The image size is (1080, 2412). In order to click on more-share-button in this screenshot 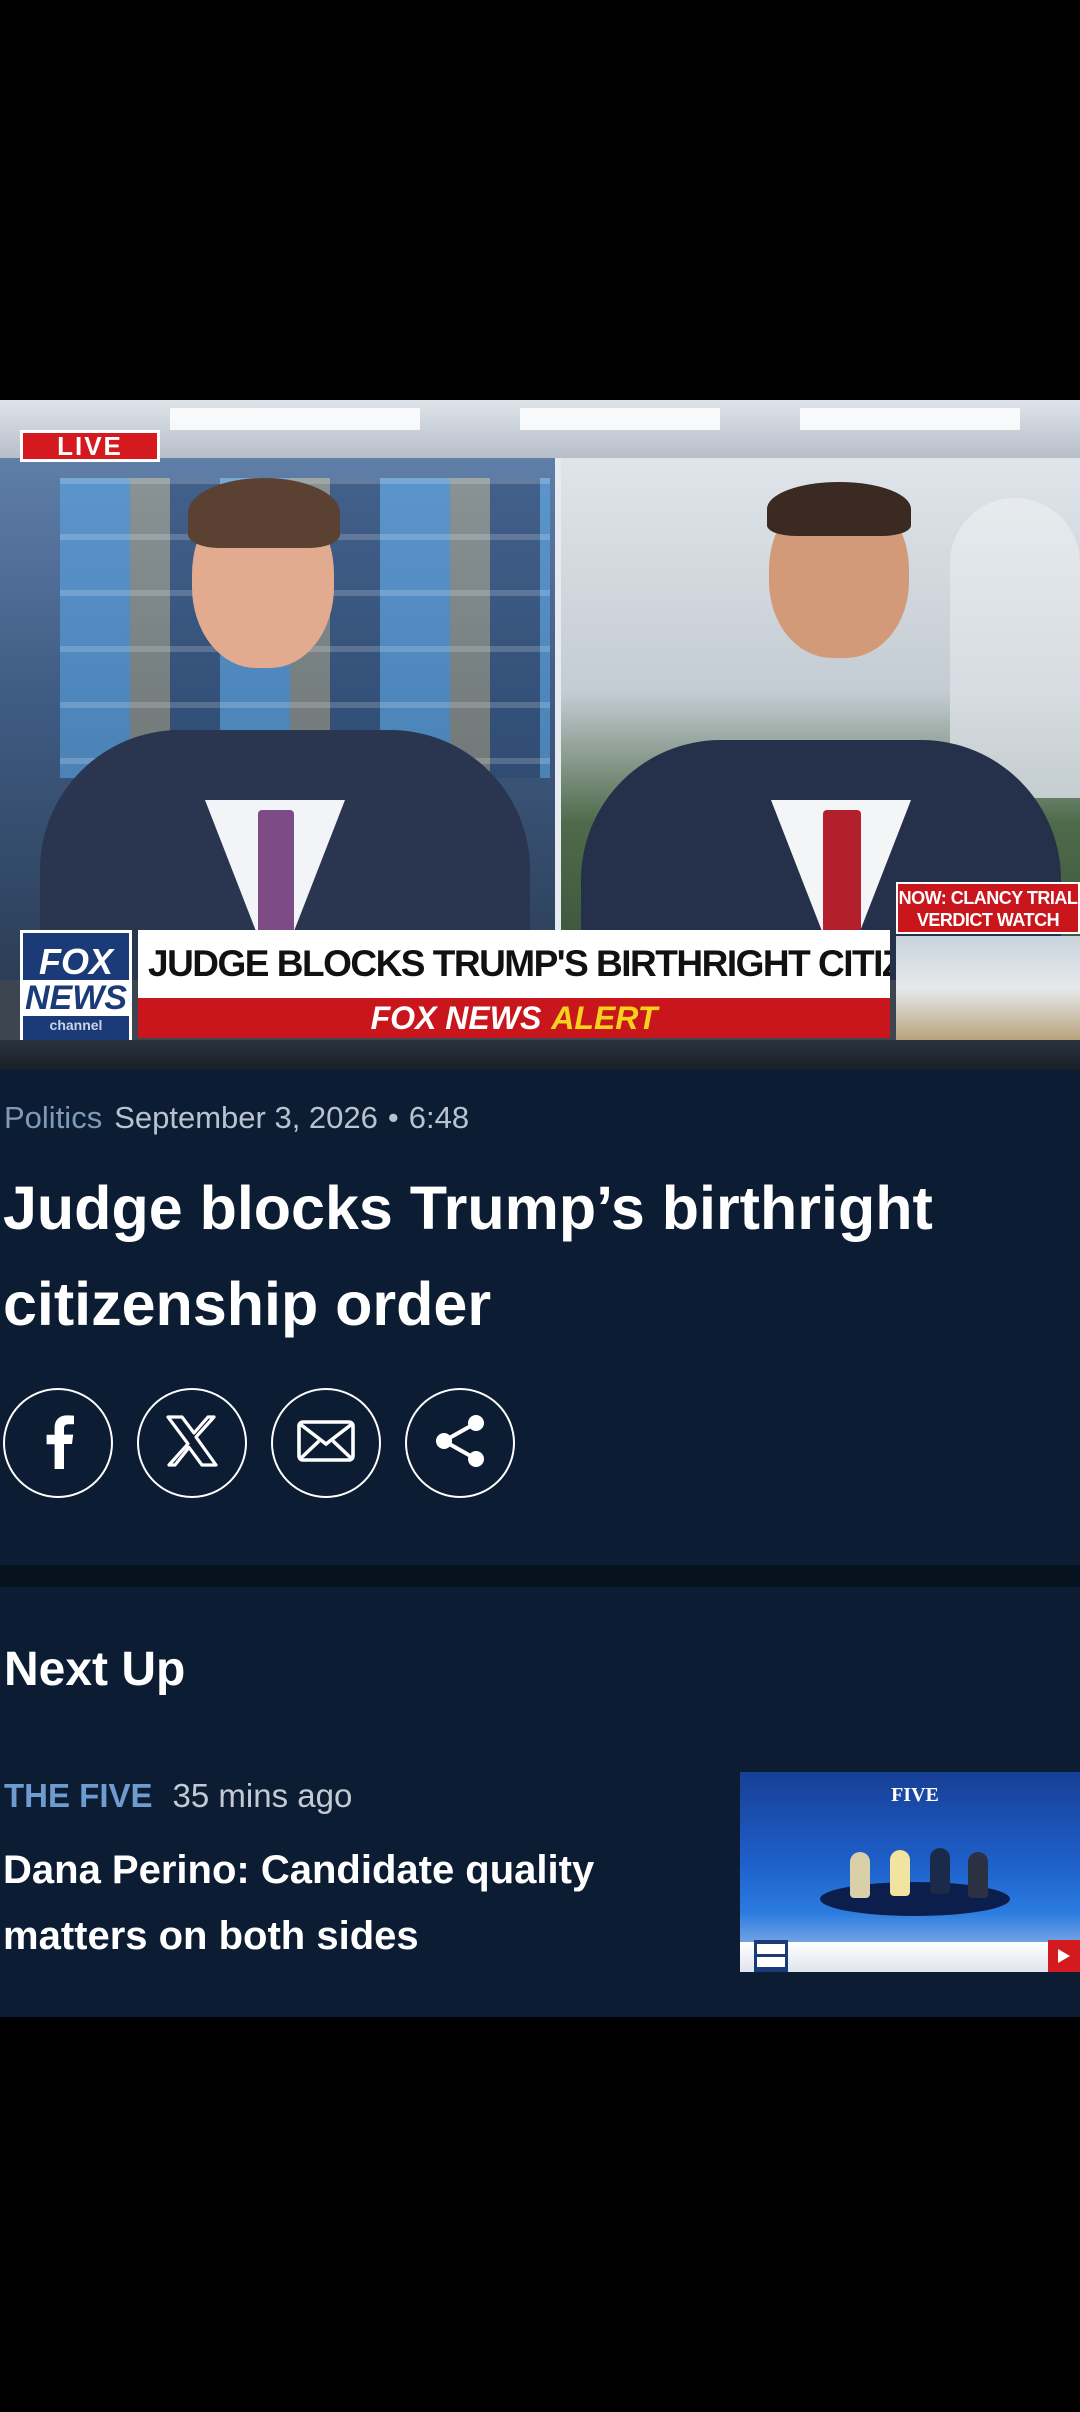, I will do `click(460, 1443)`.